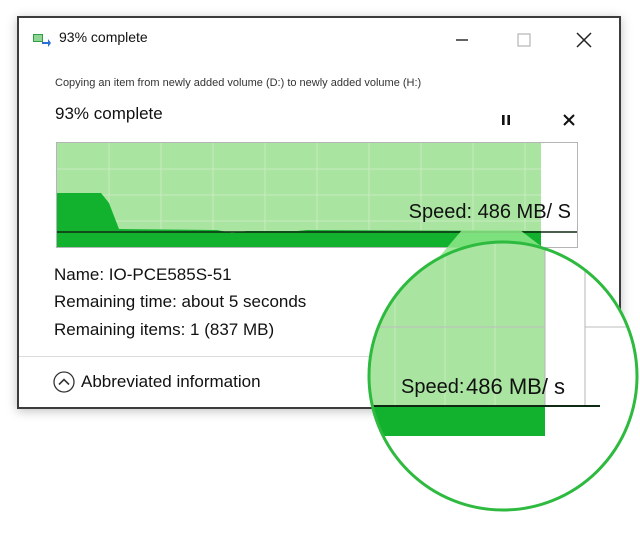  I want to click on remaining-time: Remaining time: about 5 seconds, so click(180, 301).